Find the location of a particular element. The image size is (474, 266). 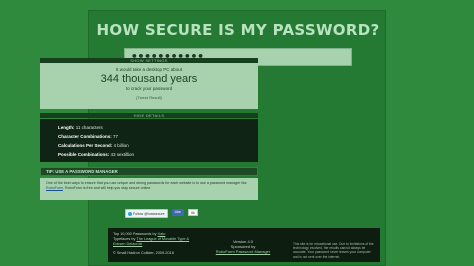

twitter-bird-icon is located at coordinates (130, 213).